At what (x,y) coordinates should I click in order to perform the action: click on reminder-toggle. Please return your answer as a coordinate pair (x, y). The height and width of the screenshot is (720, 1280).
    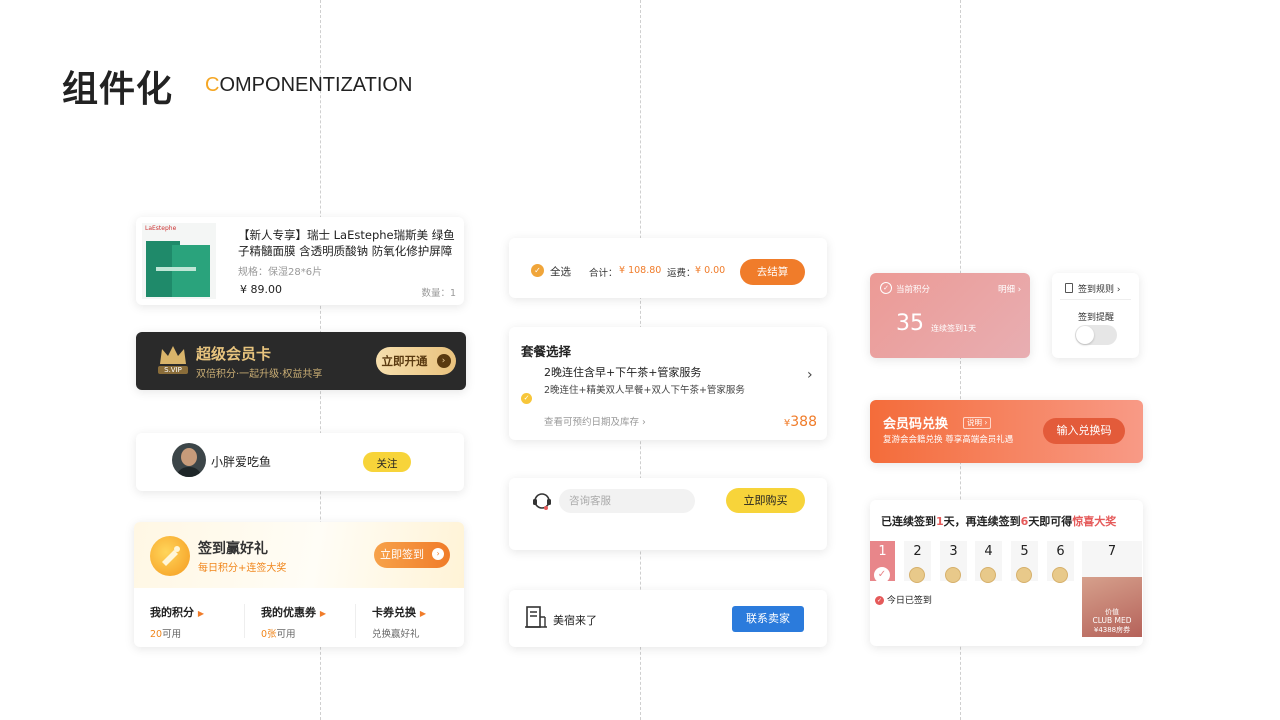
    Looking at the image, I should click on (1096, 335).